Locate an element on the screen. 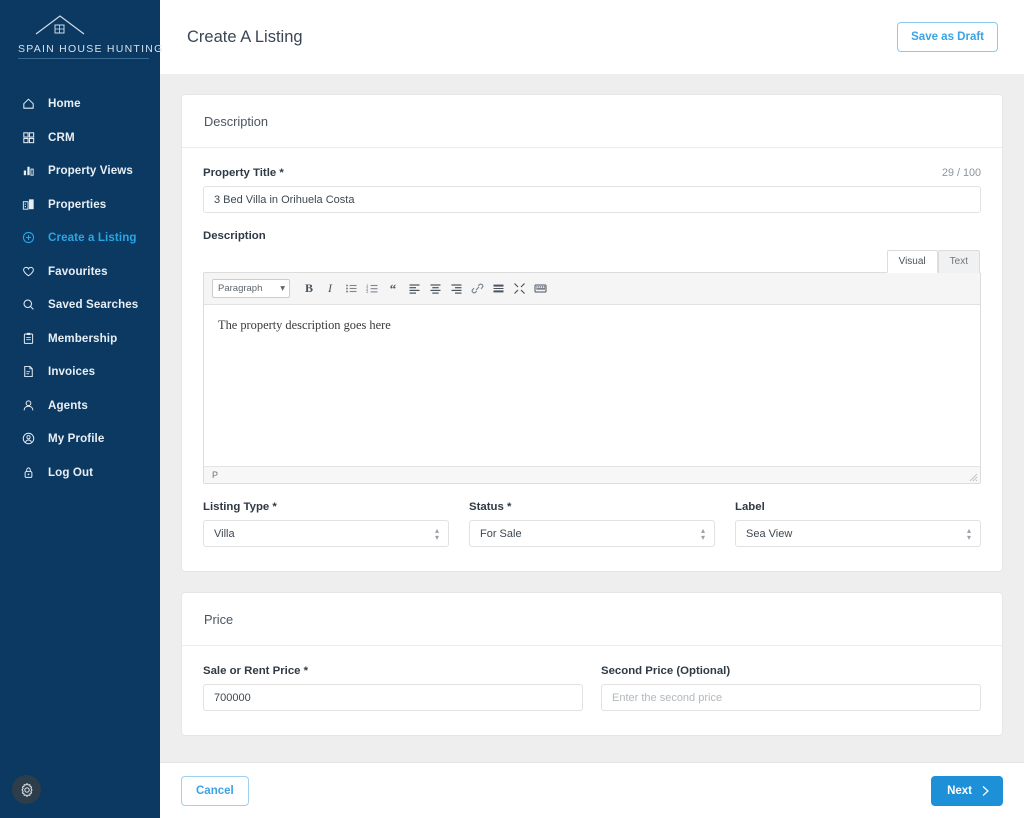 The height and width of the screenshot is (818, 1024). second-price-field: Second Price (Optional) is located at coordinates (791, 688).